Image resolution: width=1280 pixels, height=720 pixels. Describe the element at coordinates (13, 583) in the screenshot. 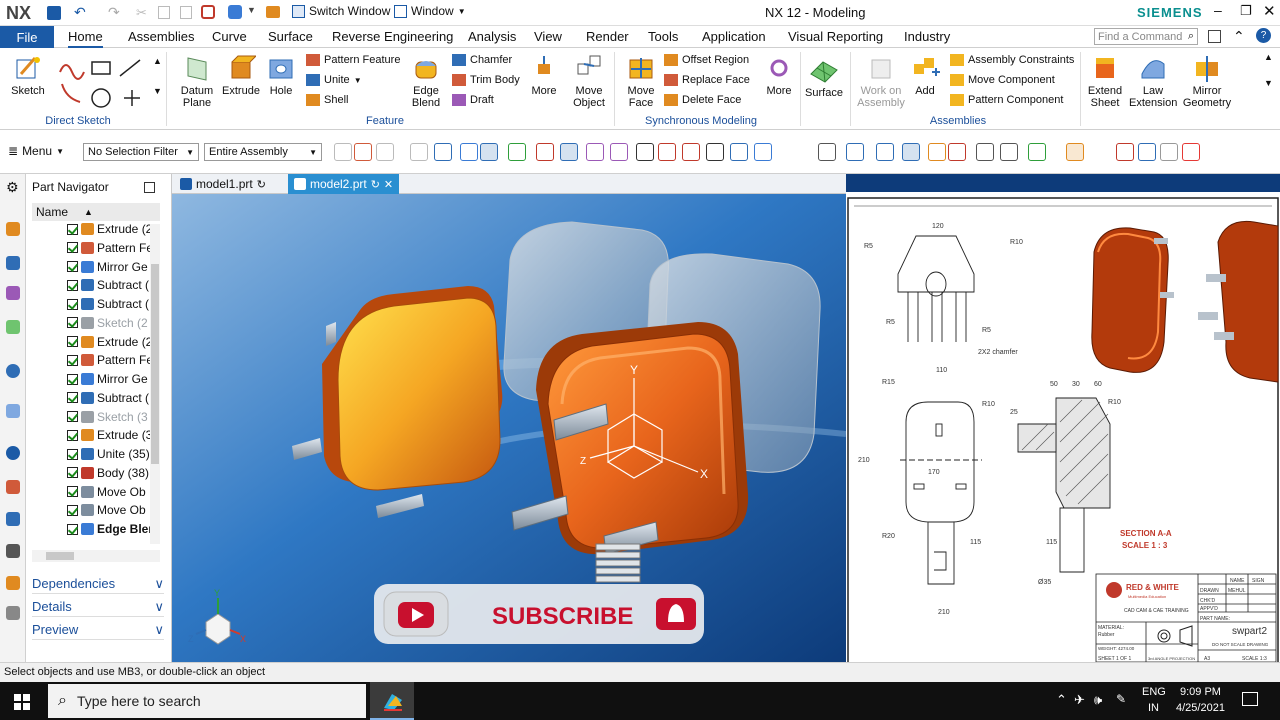

I see `journal-icon` at that location.